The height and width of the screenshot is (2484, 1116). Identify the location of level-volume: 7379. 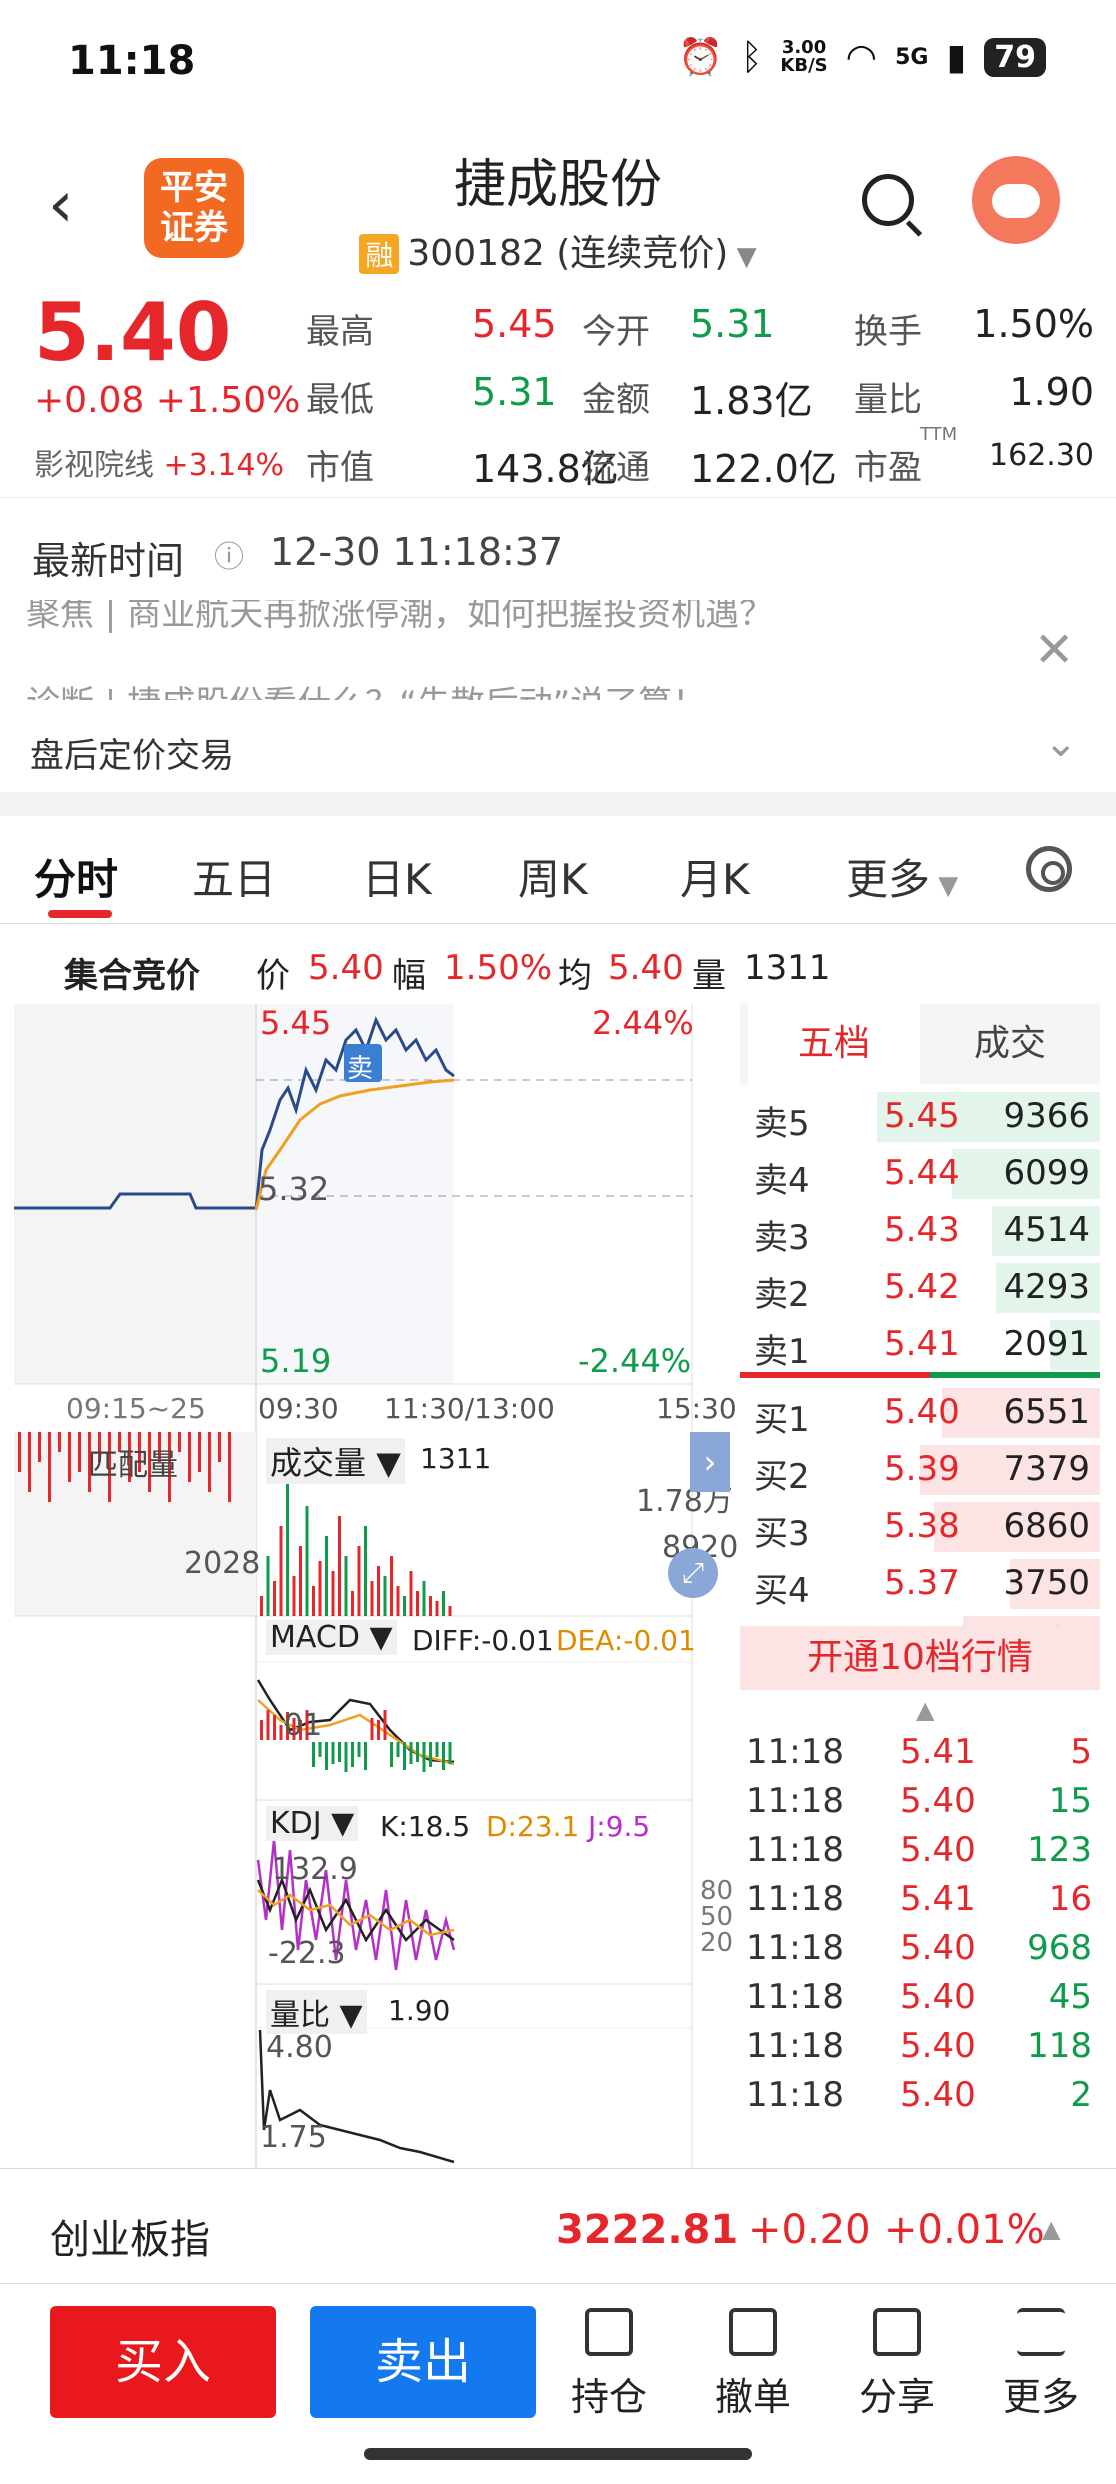
(1046, 1469).